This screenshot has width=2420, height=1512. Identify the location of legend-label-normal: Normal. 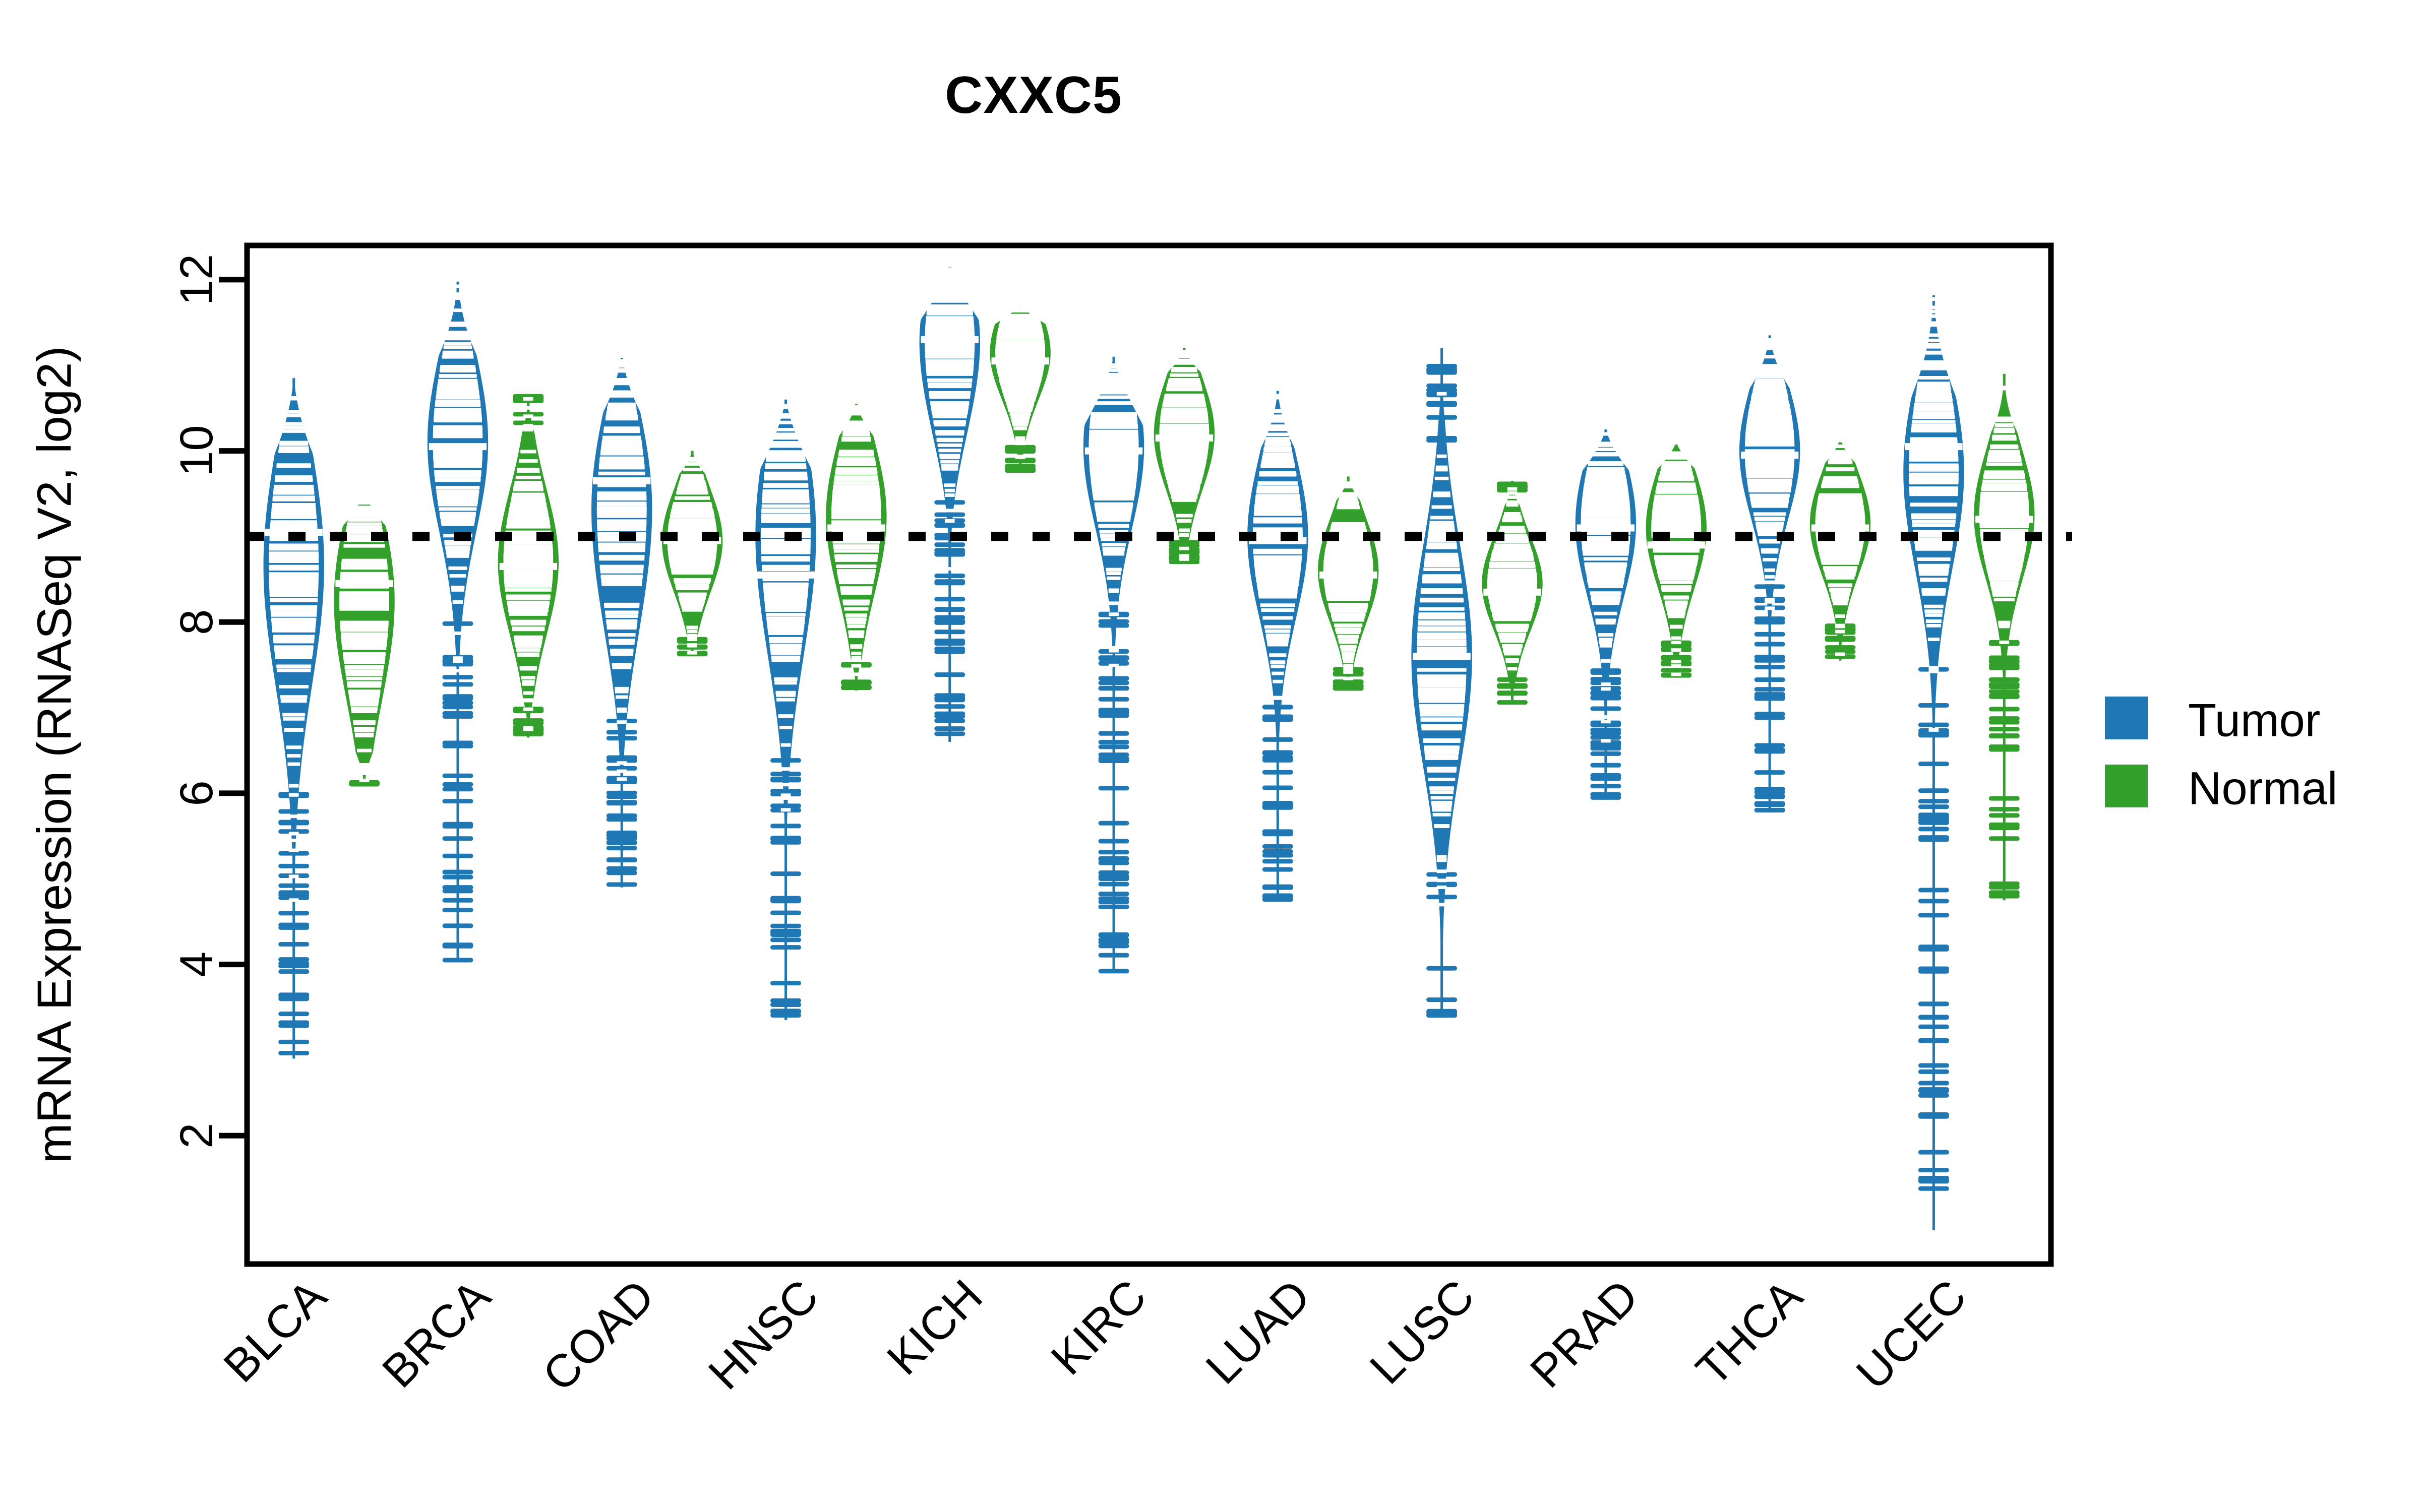
(2262, 788).